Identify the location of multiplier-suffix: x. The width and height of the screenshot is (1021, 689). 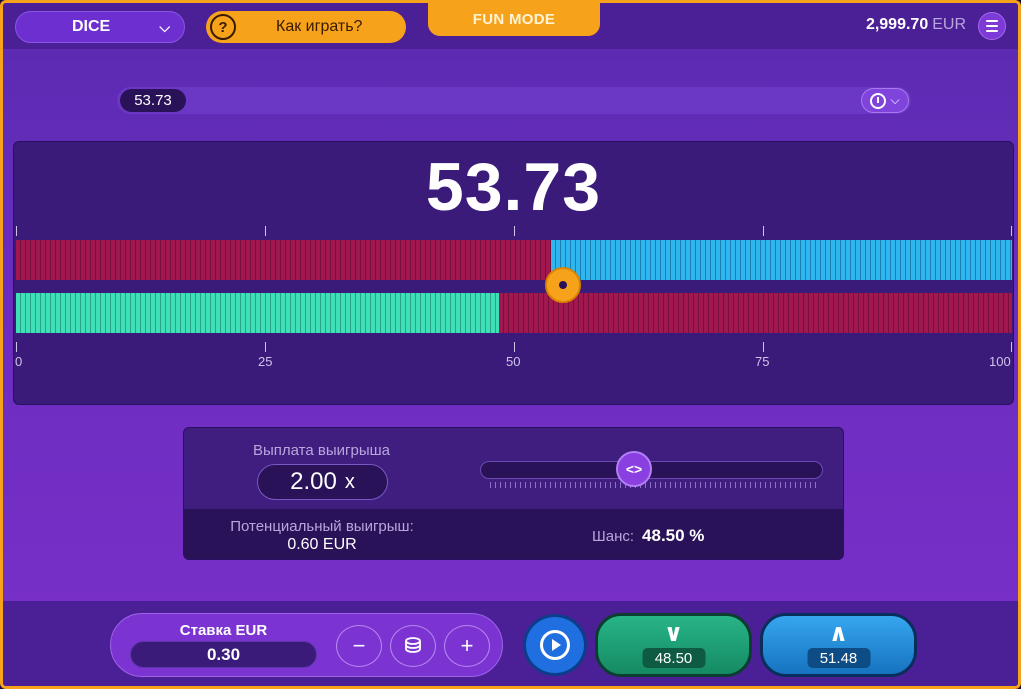
(349, 481).